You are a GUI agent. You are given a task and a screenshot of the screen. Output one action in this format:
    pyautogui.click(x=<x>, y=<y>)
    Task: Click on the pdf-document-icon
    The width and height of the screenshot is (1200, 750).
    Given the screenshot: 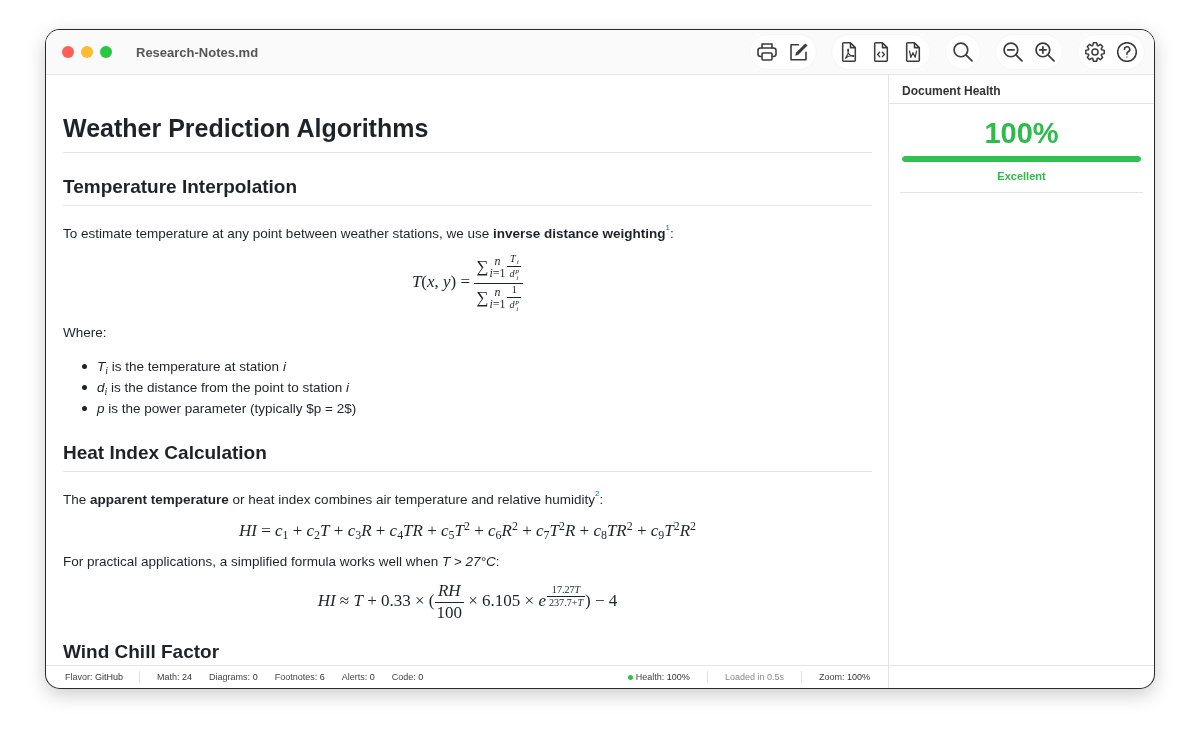 What is the action you would take?
    pyautogui.click(x=849, y=52)
    